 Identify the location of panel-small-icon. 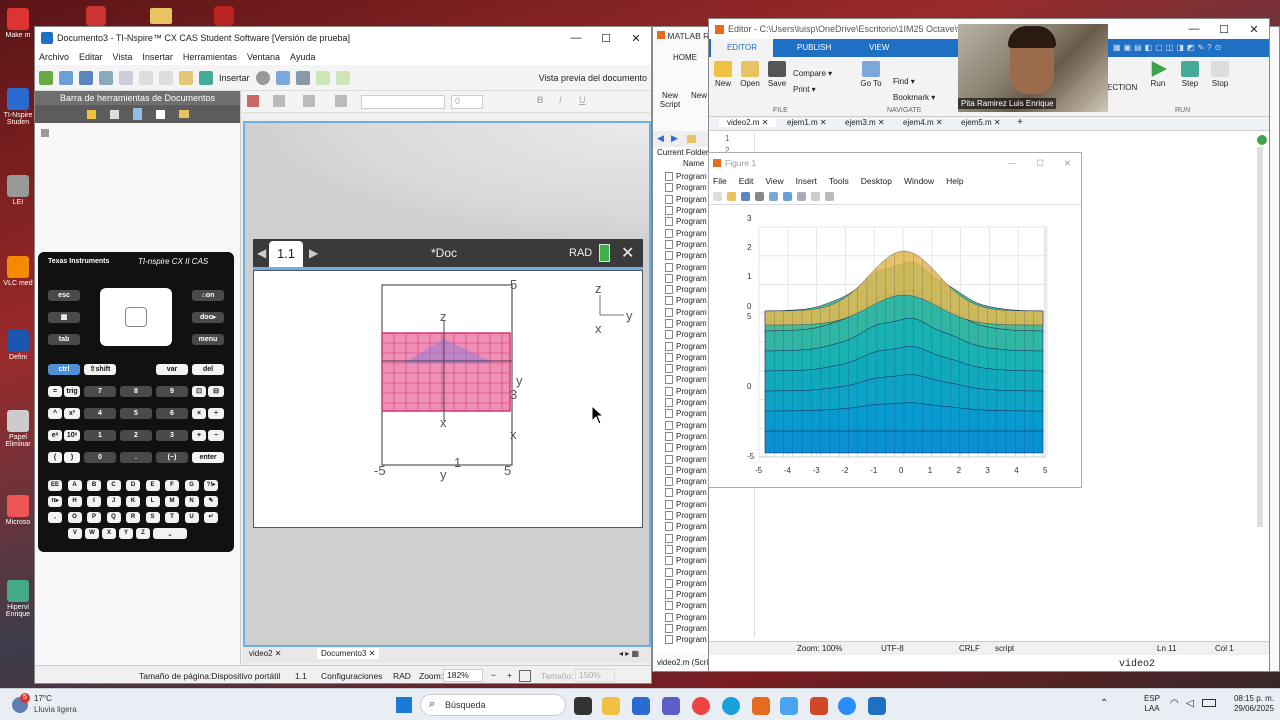
(45, 133).